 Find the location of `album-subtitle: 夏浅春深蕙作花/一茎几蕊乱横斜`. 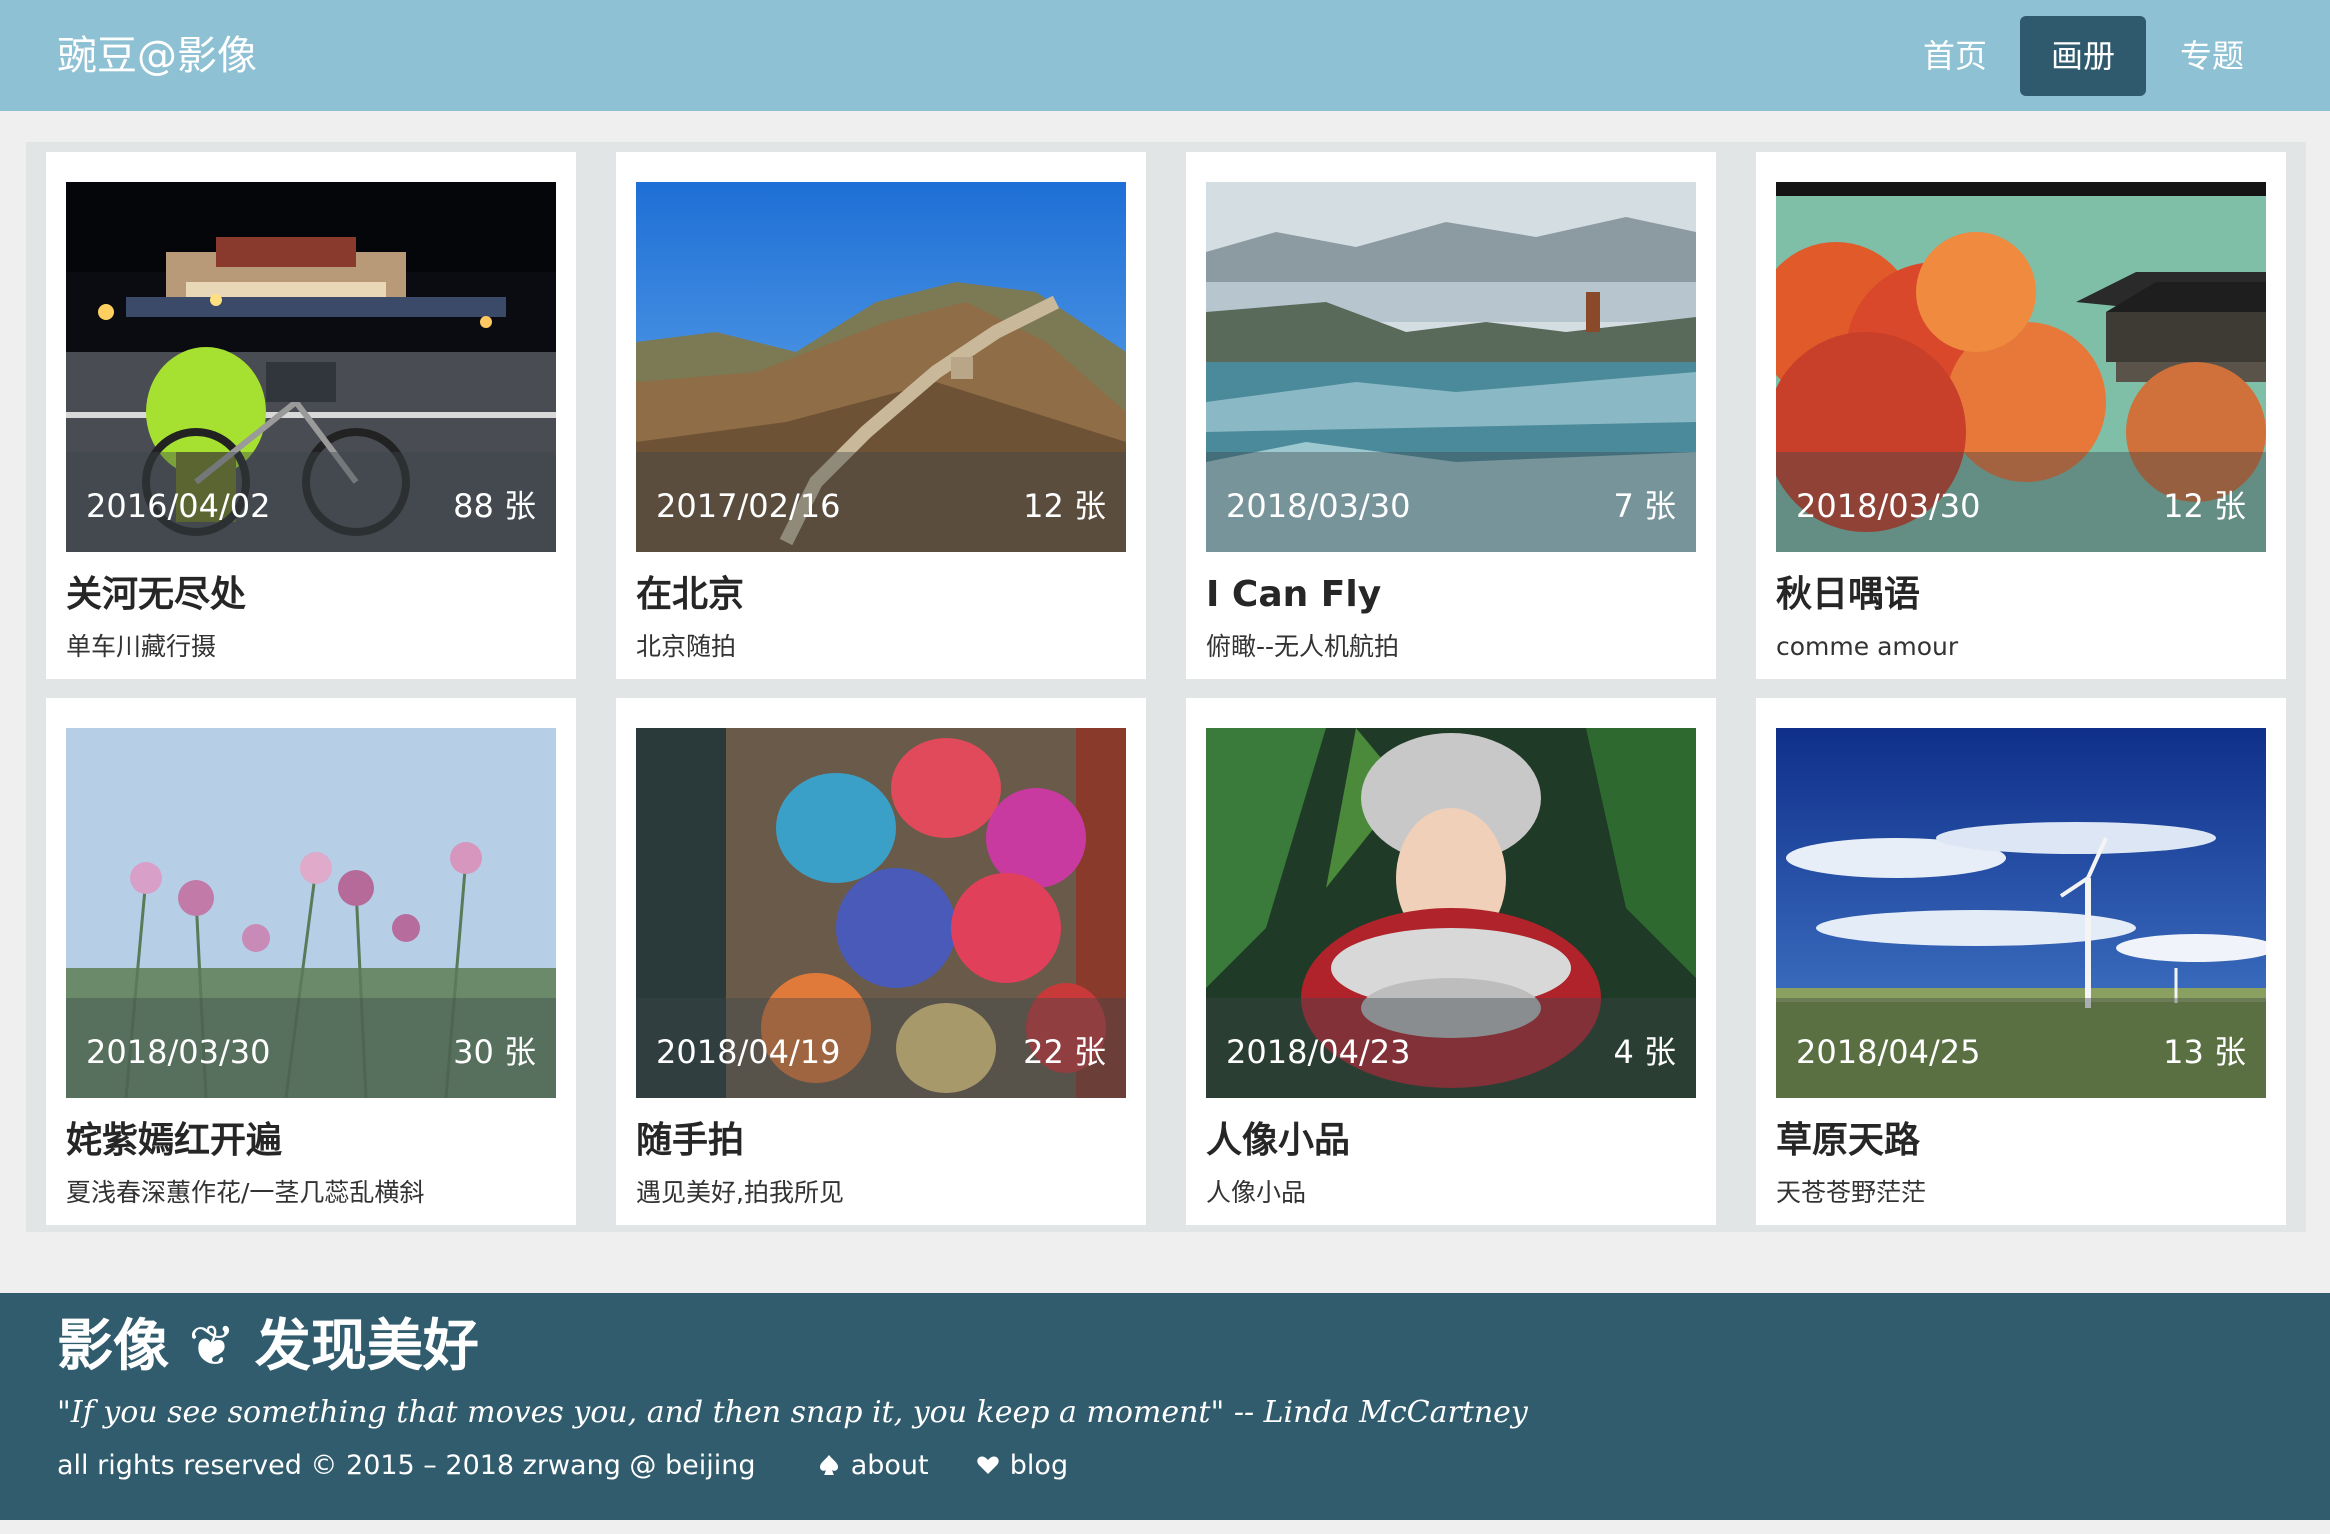

album-subtitle: 夏浅春深蕙作花/一茎几蕊乱横斜 is located at coordinates (245, 1192).